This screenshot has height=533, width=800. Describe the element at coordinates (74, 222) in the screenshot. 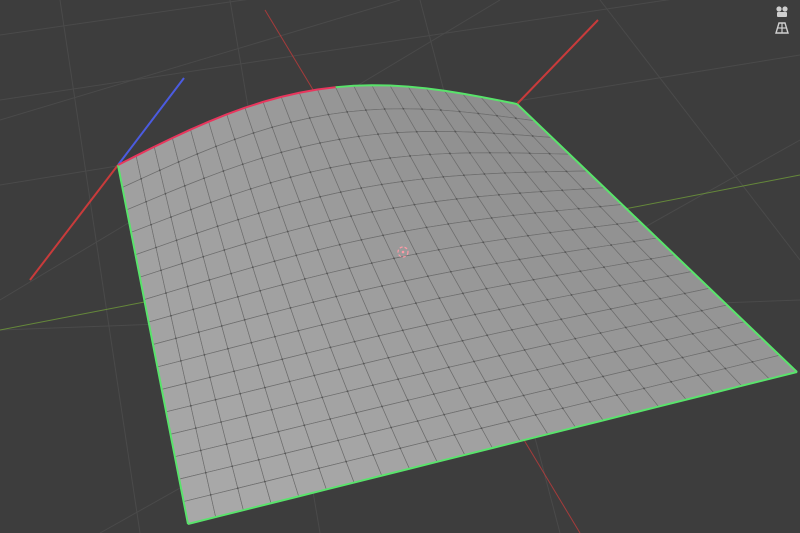

I see `local-x-axis-line` at that location.